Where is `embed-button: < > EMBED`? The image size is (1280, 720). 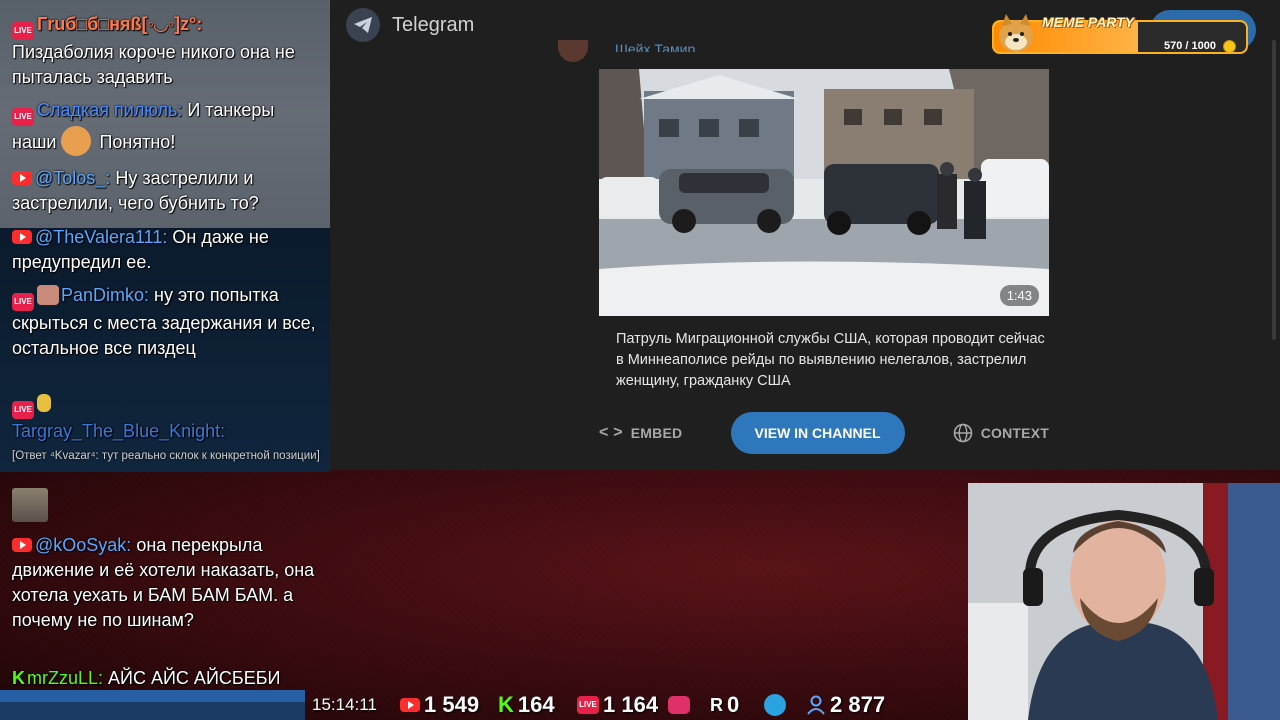
embed-button: < > EMBED is located at coordinates (640, 433).